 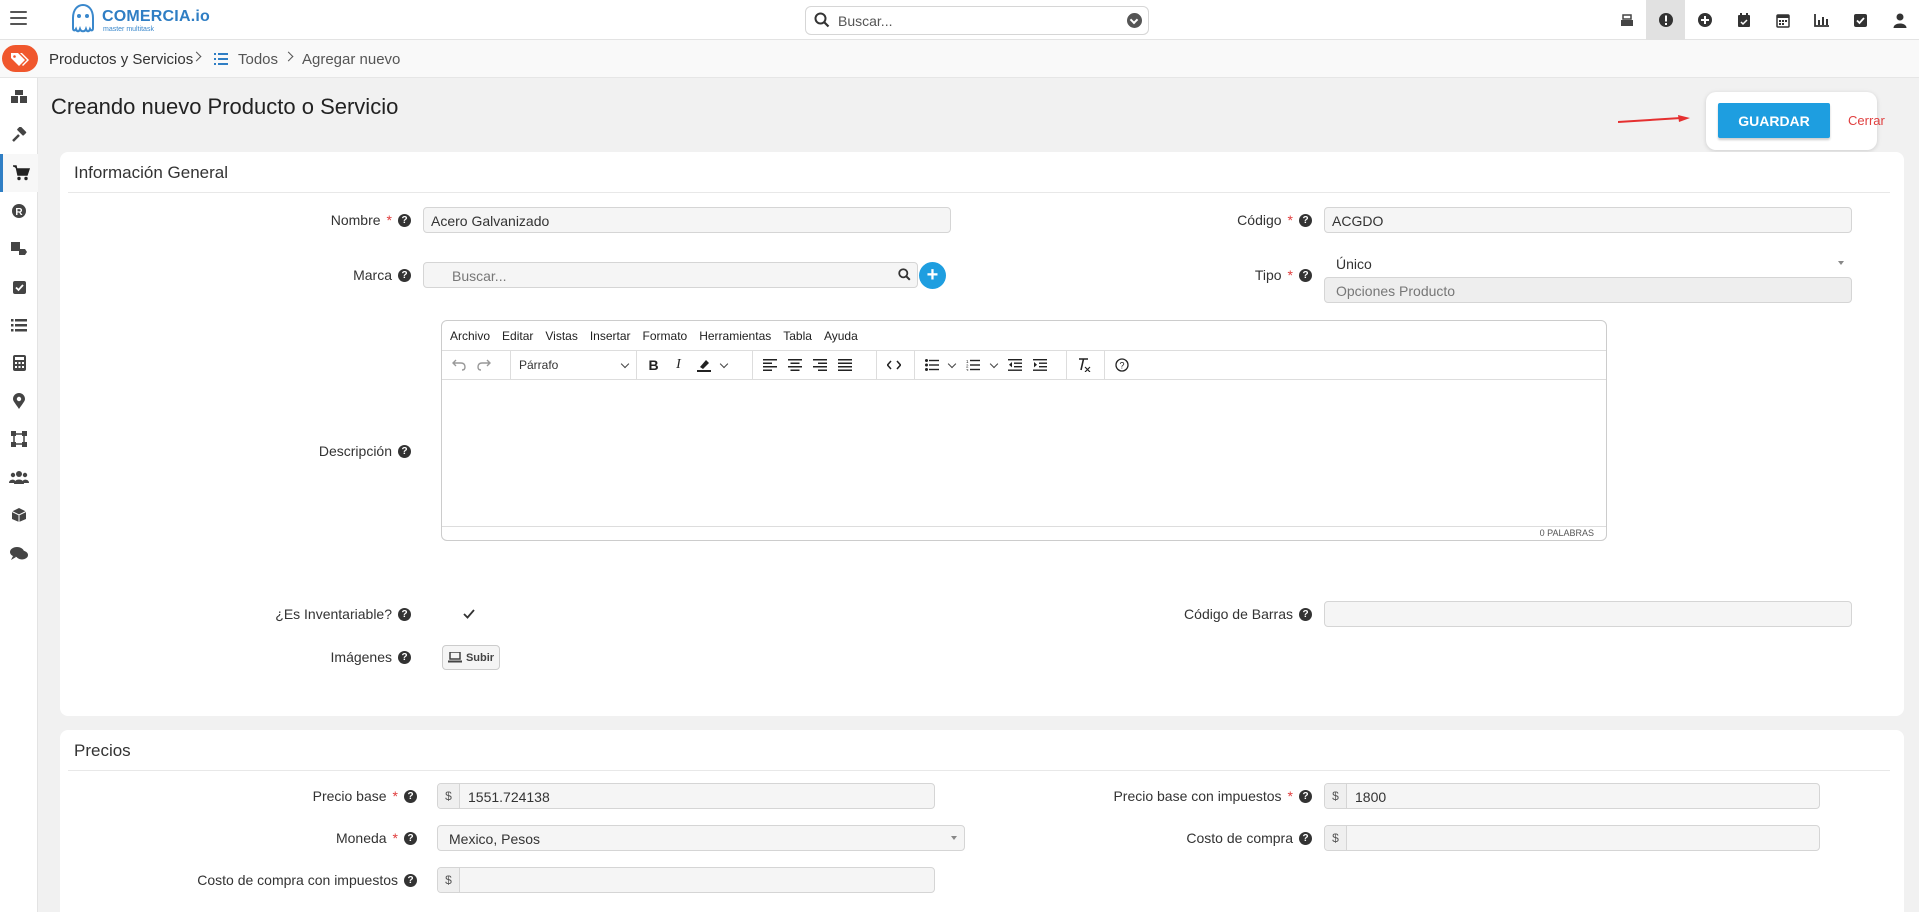 I want to click on editor-content-area, so click(x=1024, y=453).